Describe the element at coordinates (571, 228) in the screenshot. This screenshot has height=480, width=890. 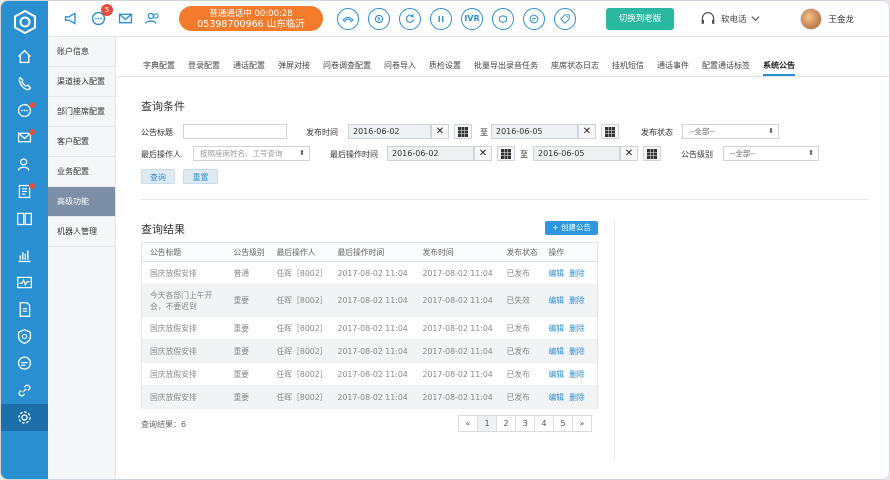
I see `create-notice-button: + 创建公告` at that location.